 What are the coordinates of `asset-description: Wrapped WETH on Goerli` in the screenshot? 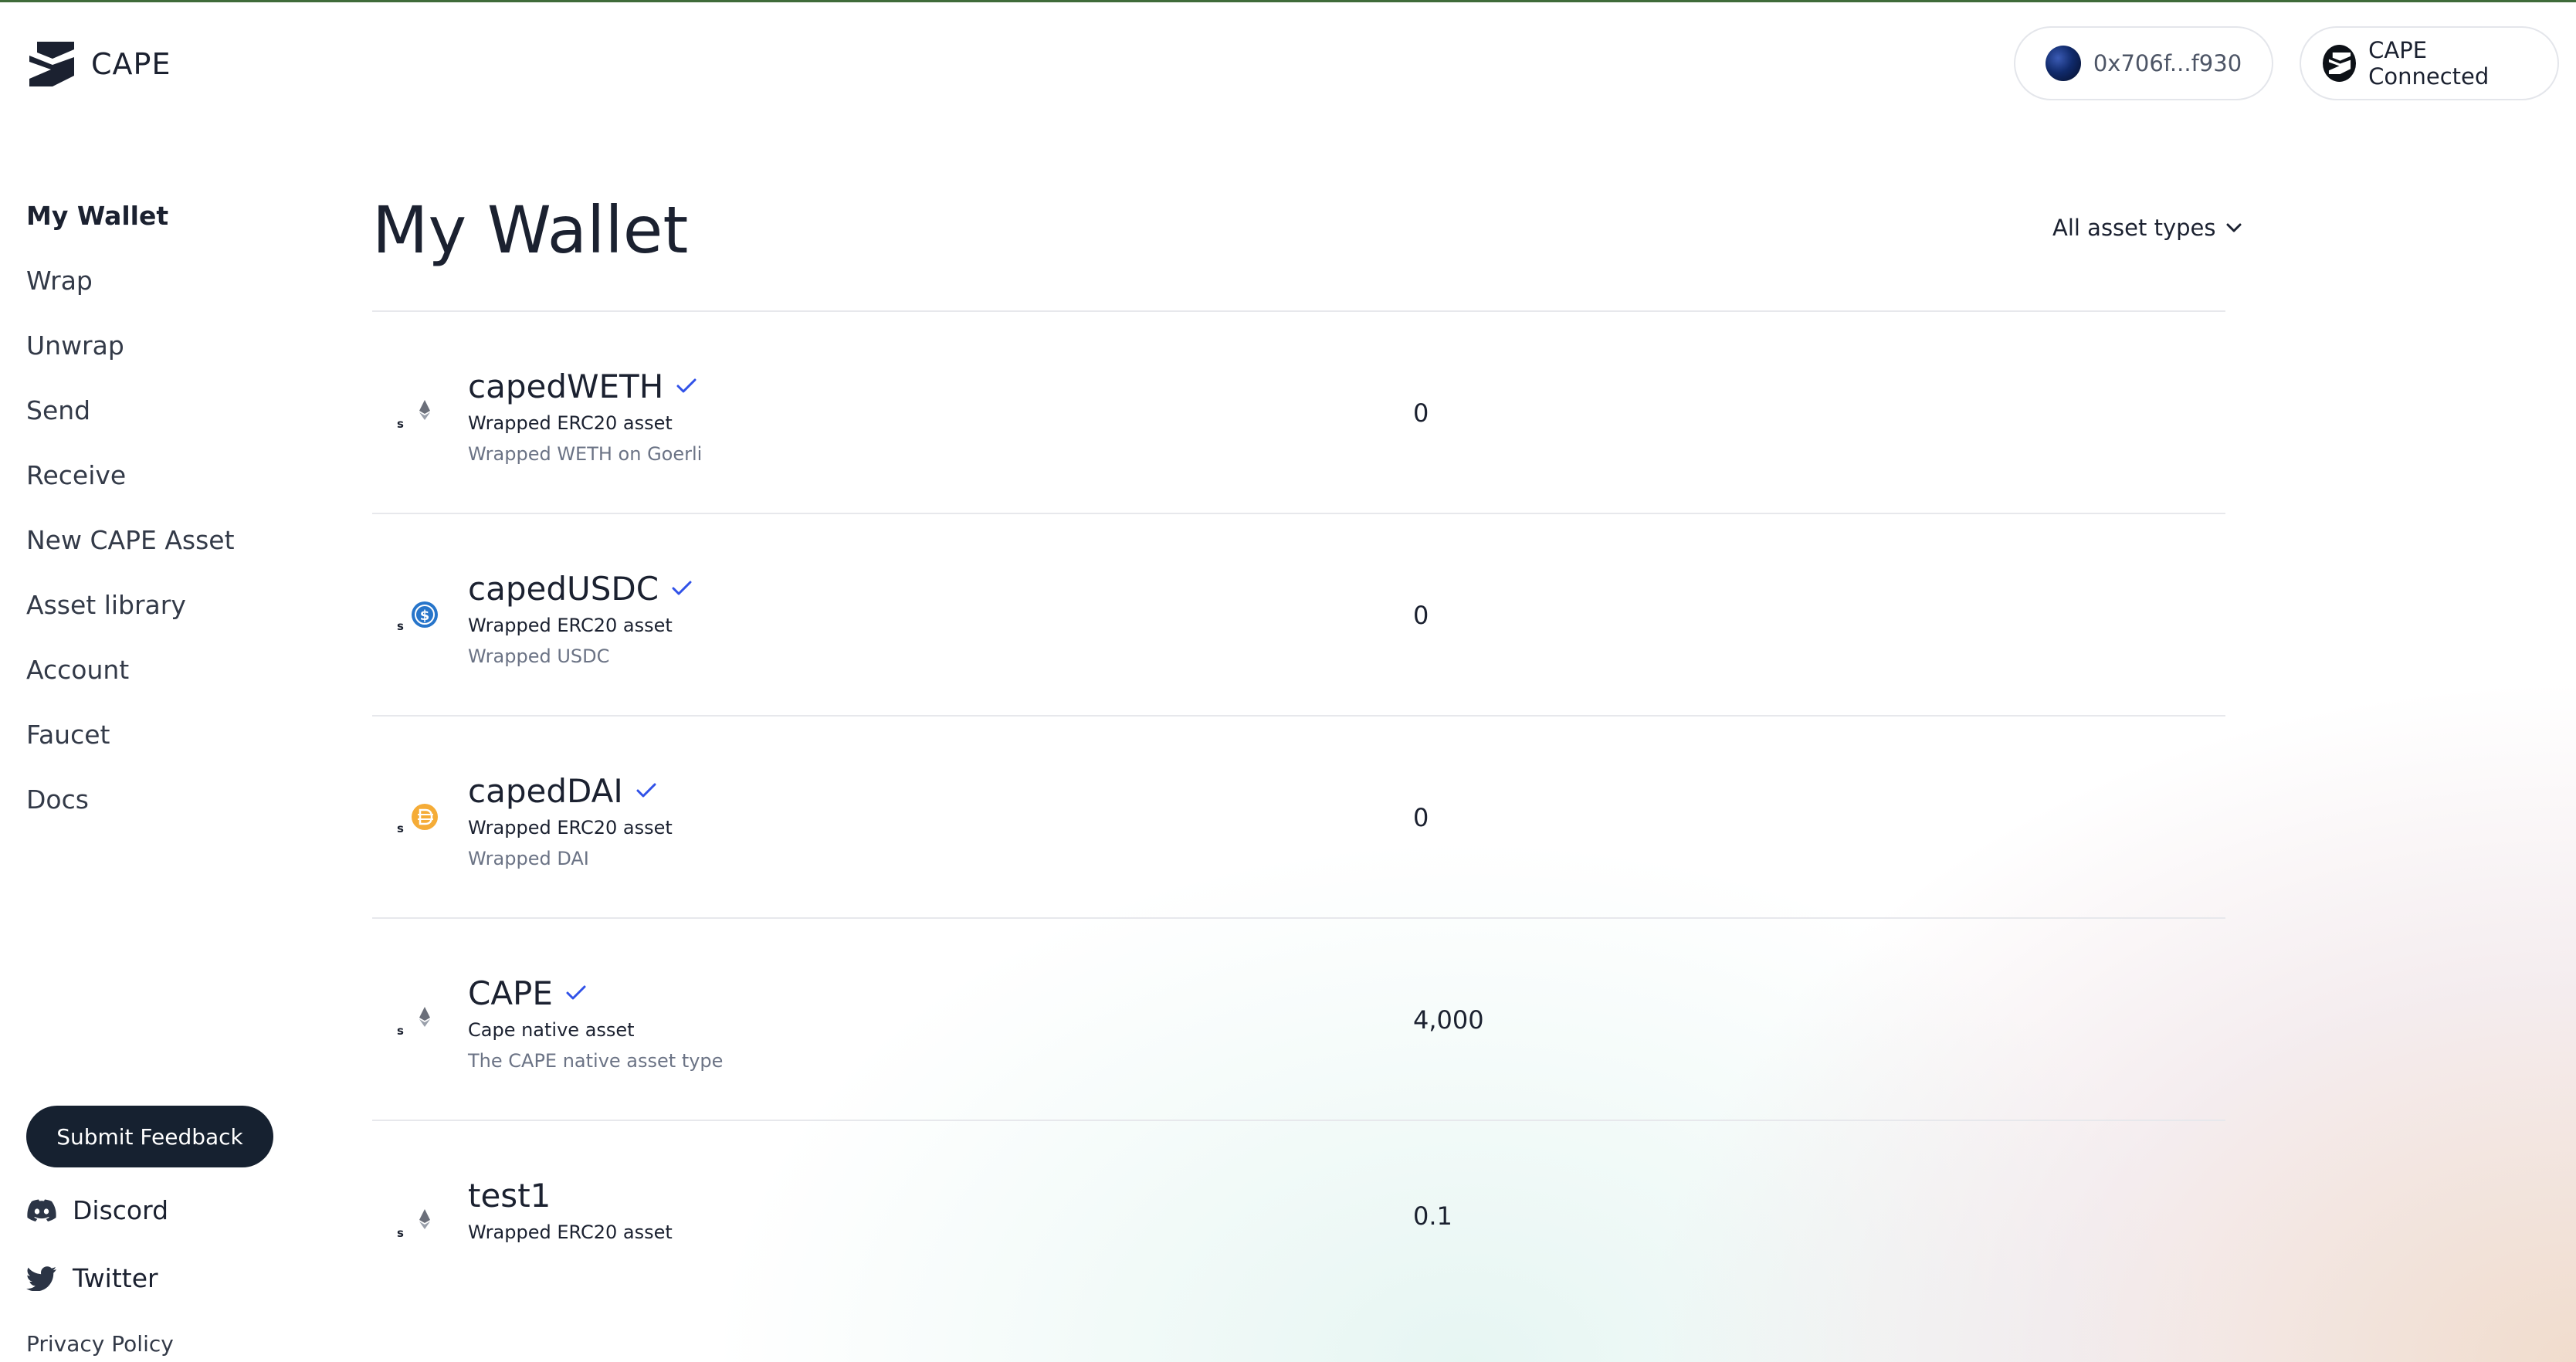 It's located at (585, 454).